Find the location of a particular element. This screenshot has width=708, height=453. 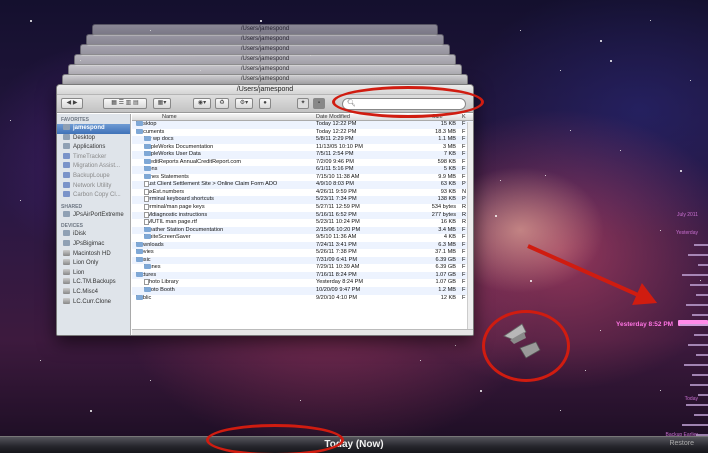

file-date-cell: 5/23/11 10:24 PM is located at coordinates (338, 222).